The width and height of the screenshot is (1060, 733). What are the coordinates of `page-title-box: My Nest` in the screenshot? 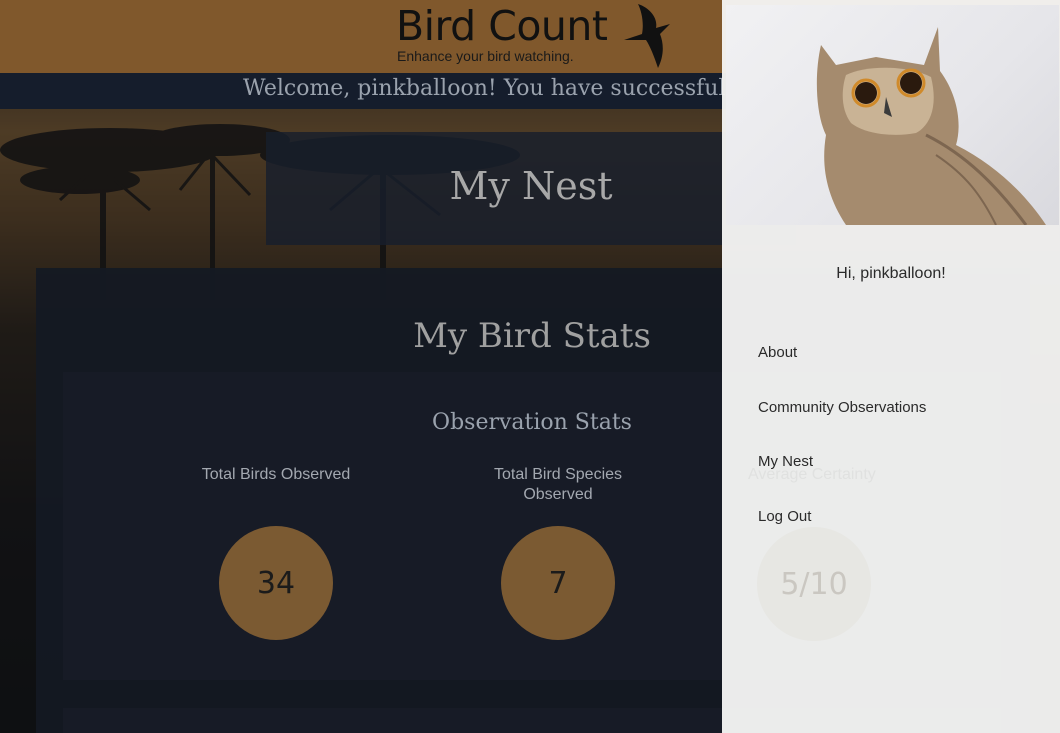 It's located at (531, 188).